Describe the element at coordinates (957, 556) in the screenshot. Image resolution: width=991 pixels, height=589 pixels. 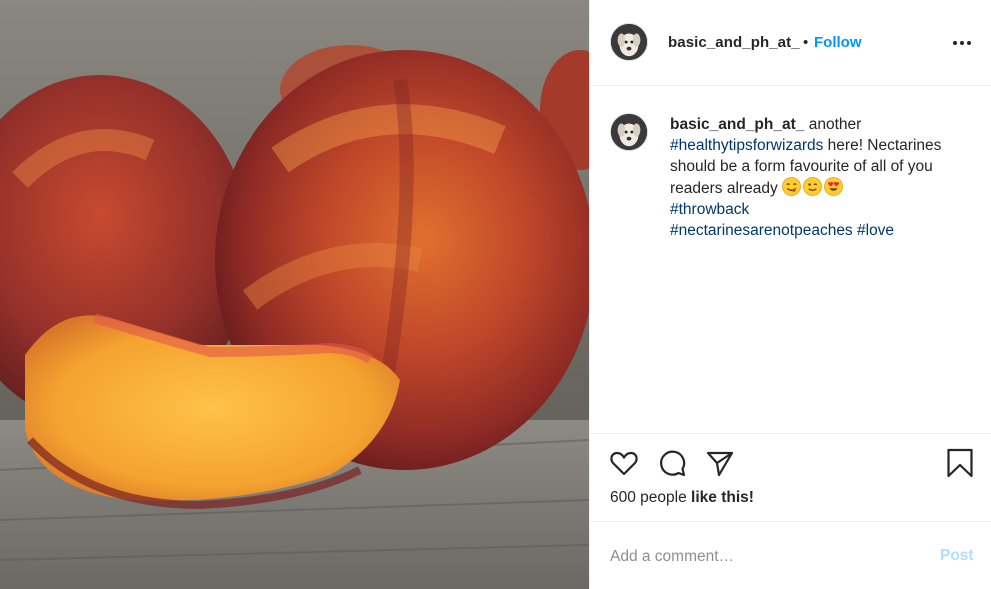
I see `post-comment-button: Post` at that location.